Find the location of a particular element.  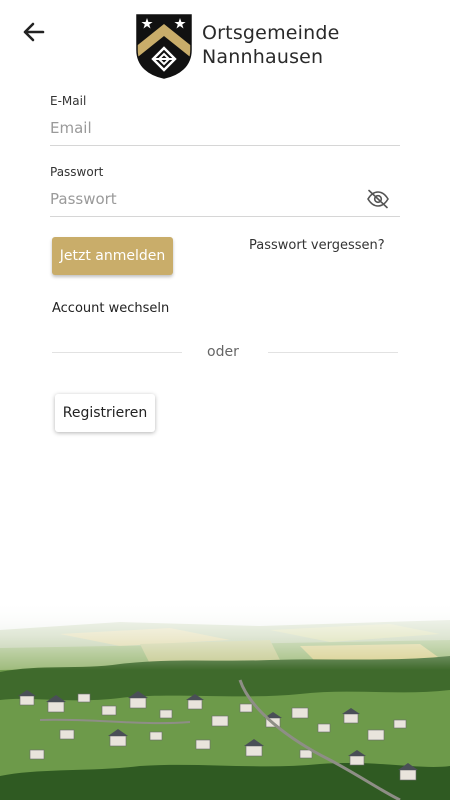

email-label: E-Mail is located at coordinates (68, 101).